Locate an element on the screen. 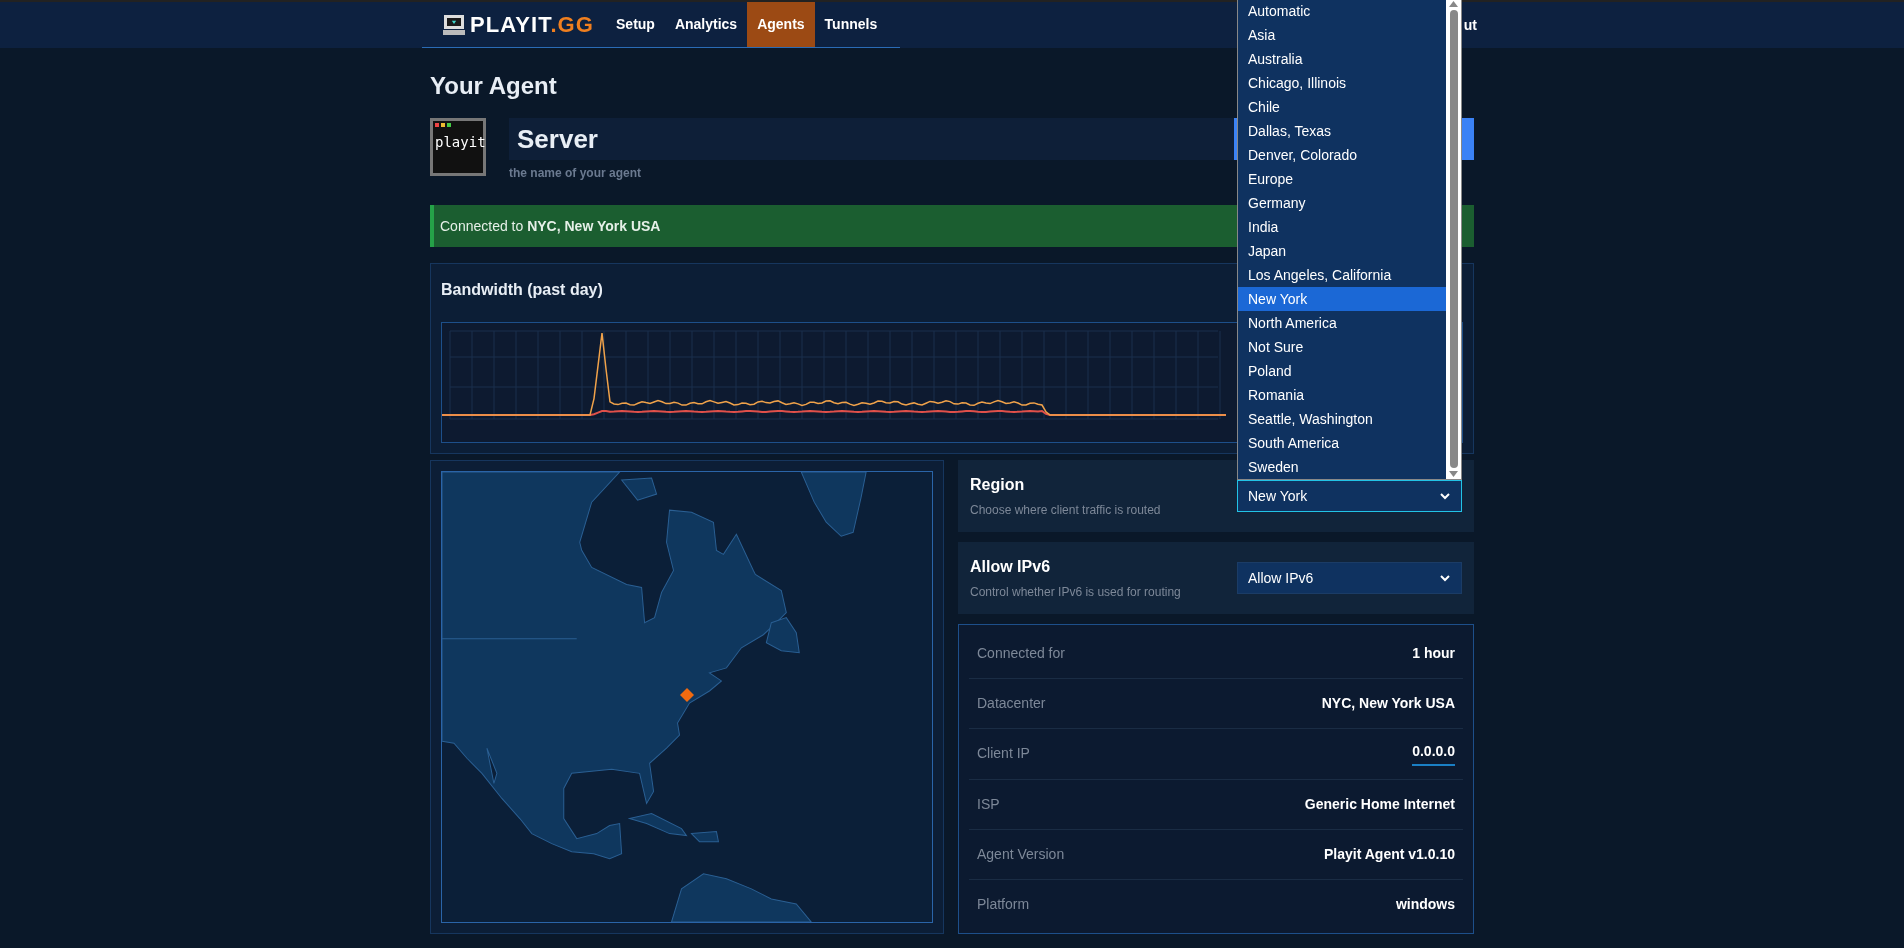  dropdown-option: Denver, Colorado is located at coordinates (1342, 155).